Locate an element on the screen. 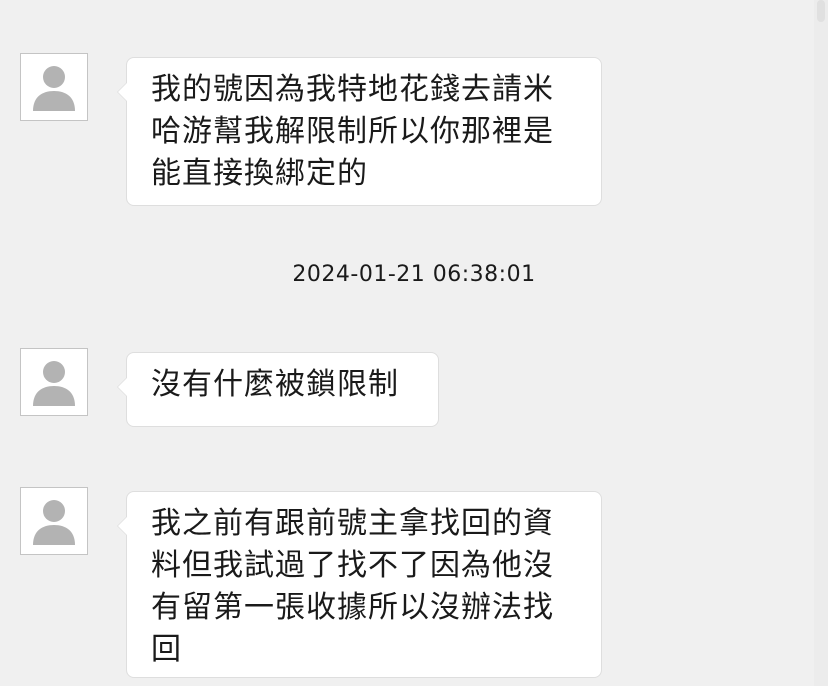 The height and width of the screenshot is (686, 828). message-bubble: 沒有什麼被鎖限制 is located at coordinates (278, 389).